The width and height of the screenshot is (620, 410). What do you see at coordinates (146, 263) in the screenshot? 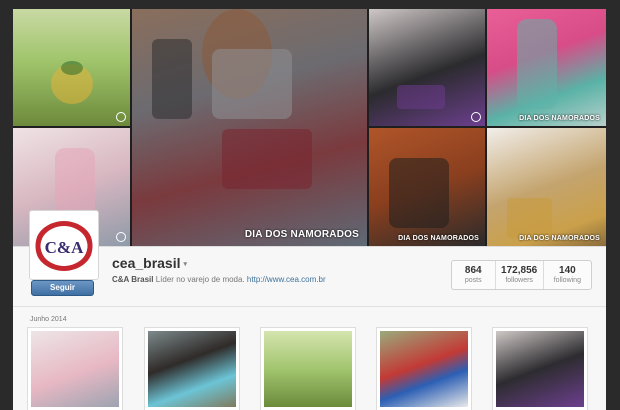
I see `username-text: cea_brasil` at bounding box center [146, 263].